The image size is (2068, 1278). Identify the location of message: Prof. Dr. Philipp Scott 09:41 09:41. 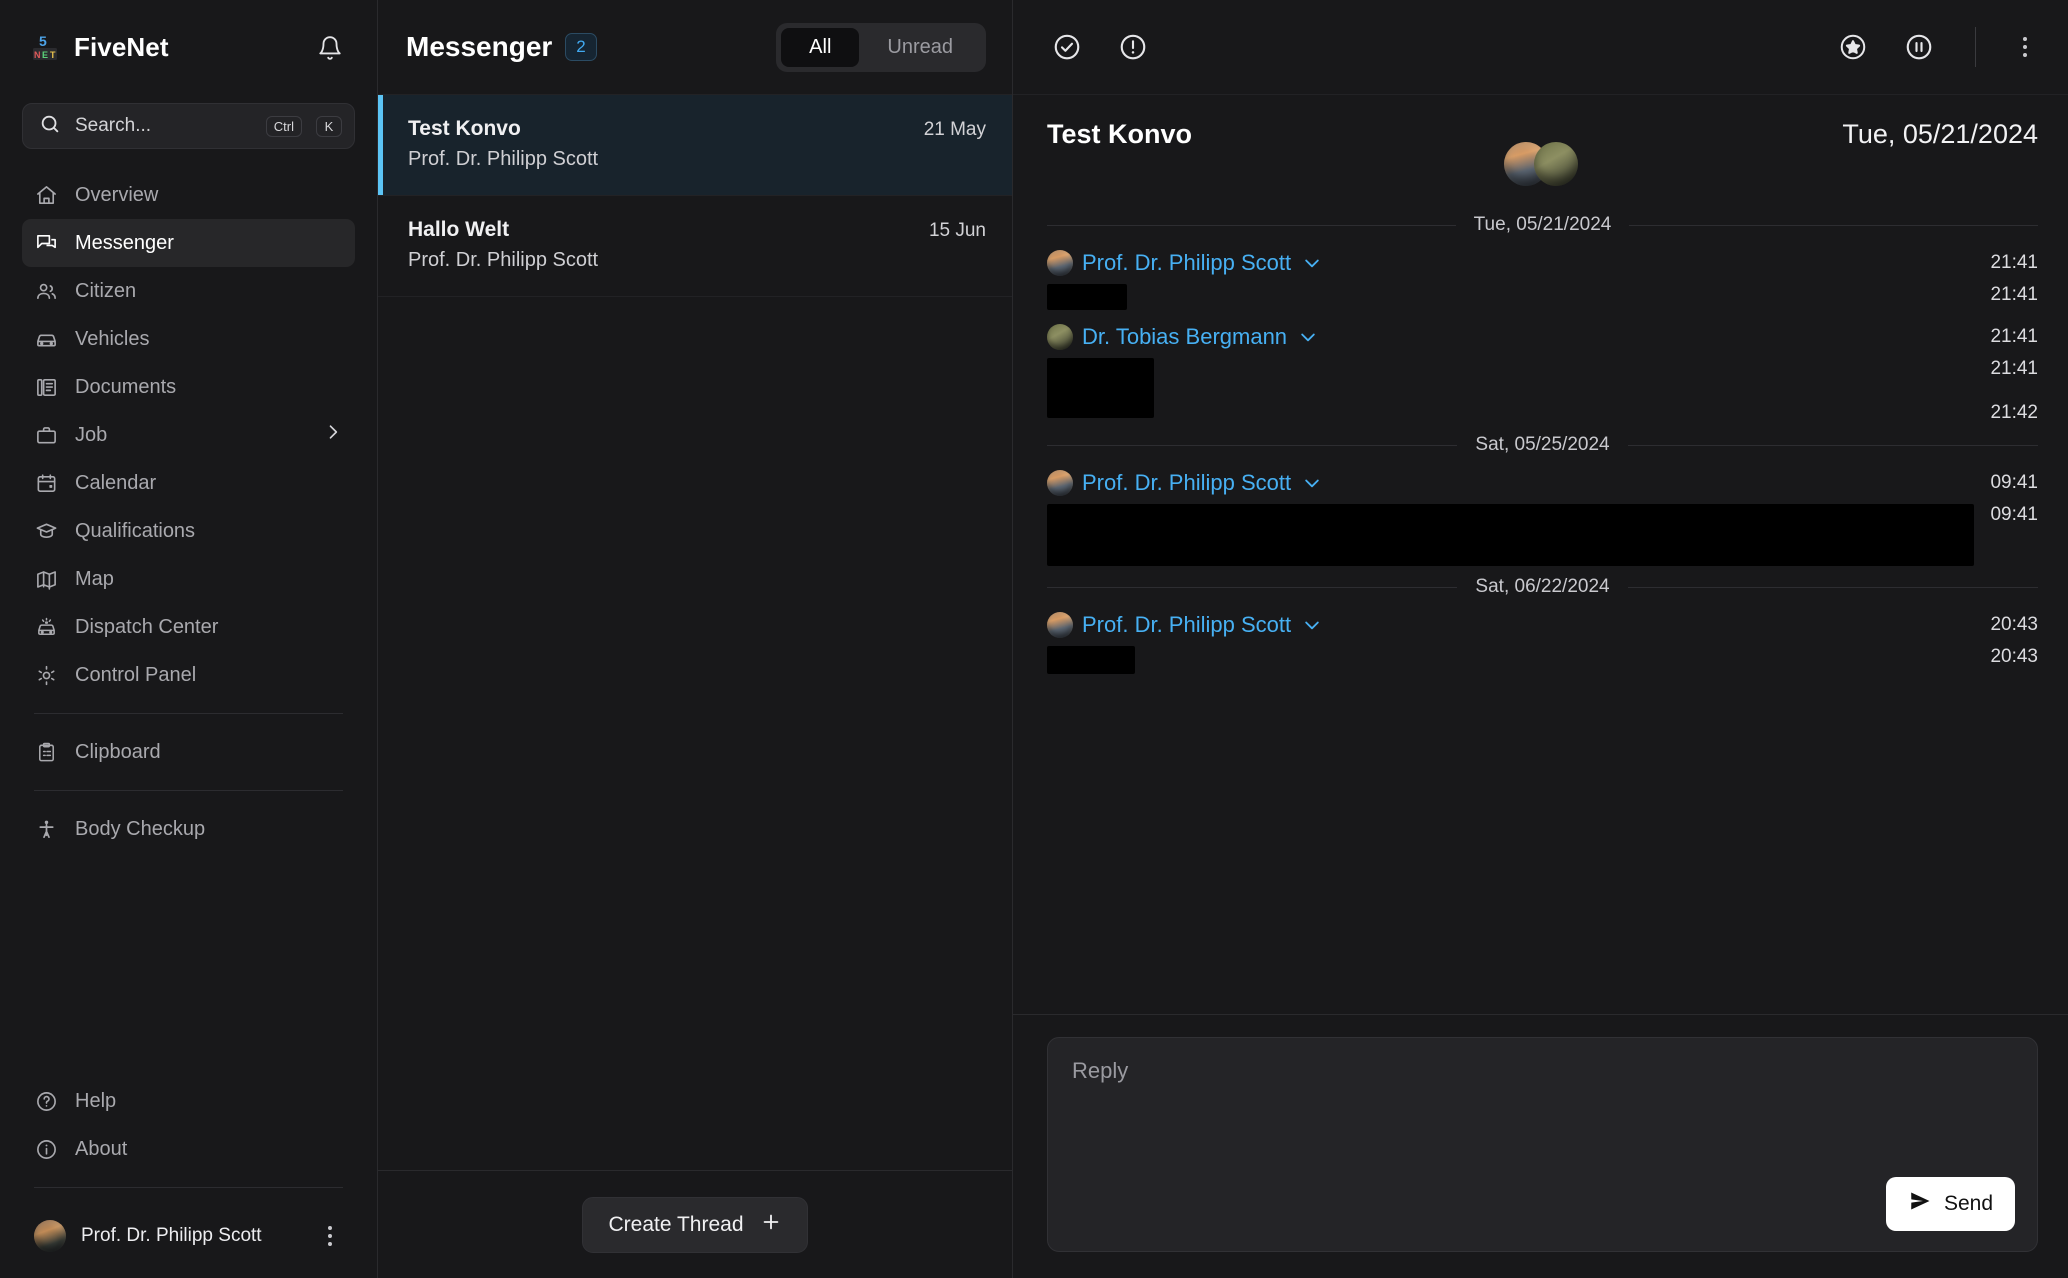
(1542, 518).